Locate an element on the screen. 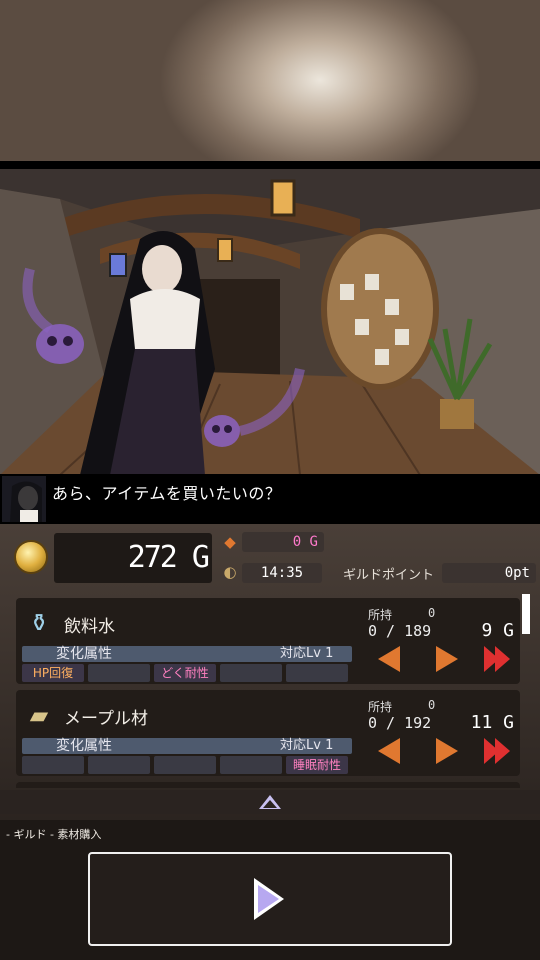  cost-display: 0 G is located at coordinates (283, 542).